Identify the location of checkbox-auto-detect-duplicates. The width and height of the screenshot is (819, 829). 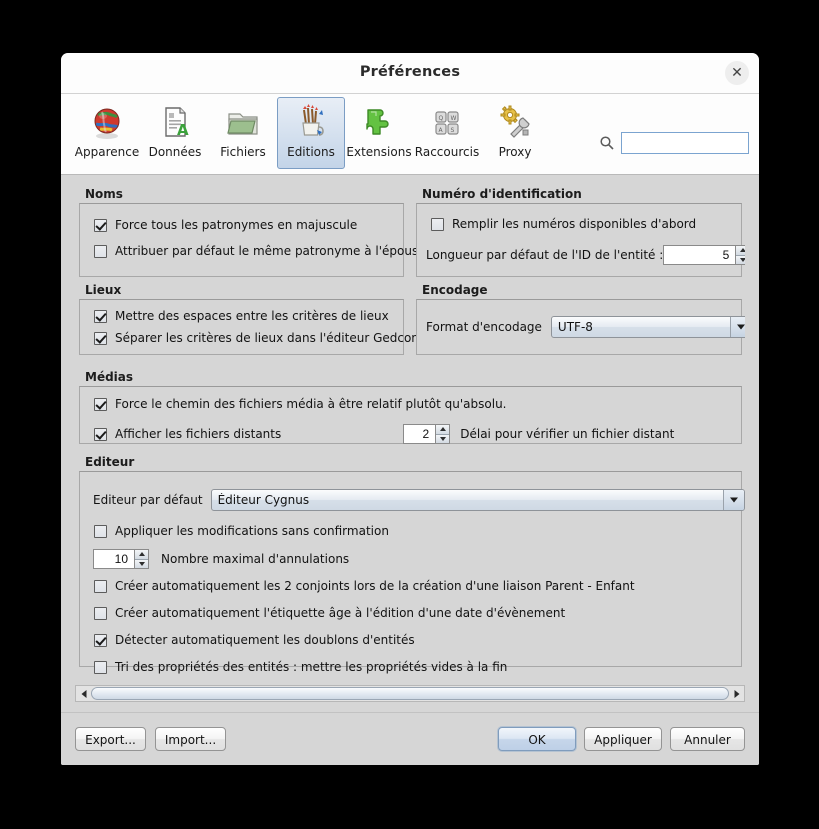
(100, 640).